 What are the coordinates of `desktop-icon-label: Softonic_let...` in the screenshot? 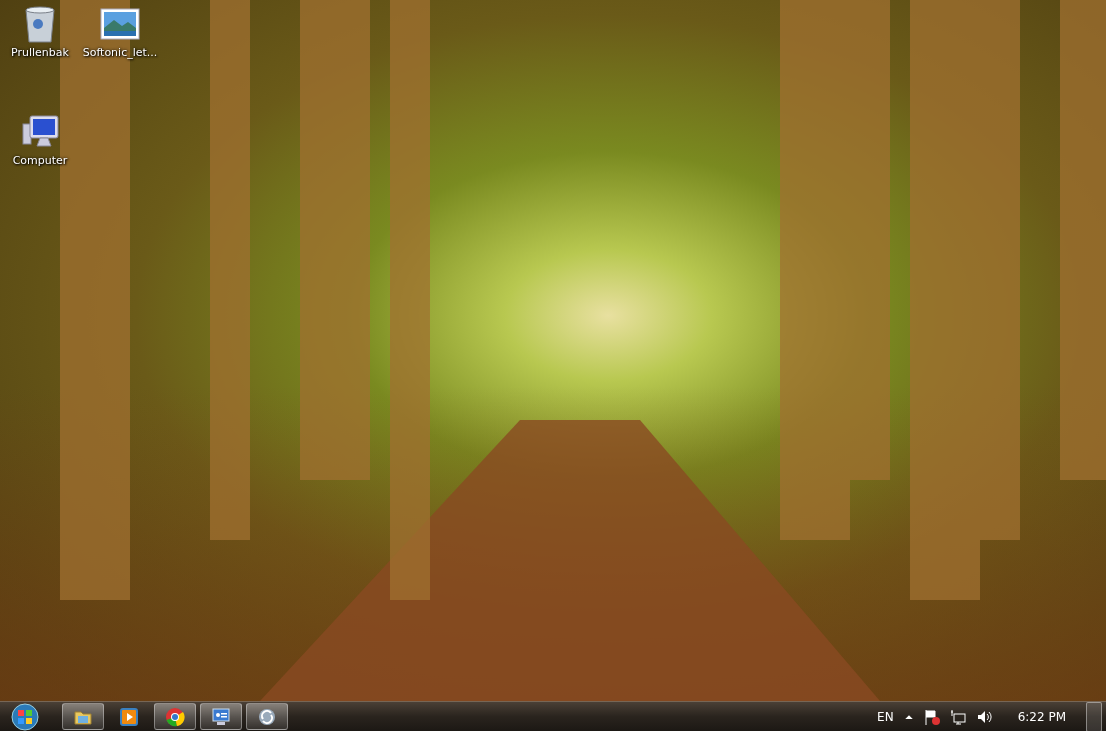 It's located at (120, 52).